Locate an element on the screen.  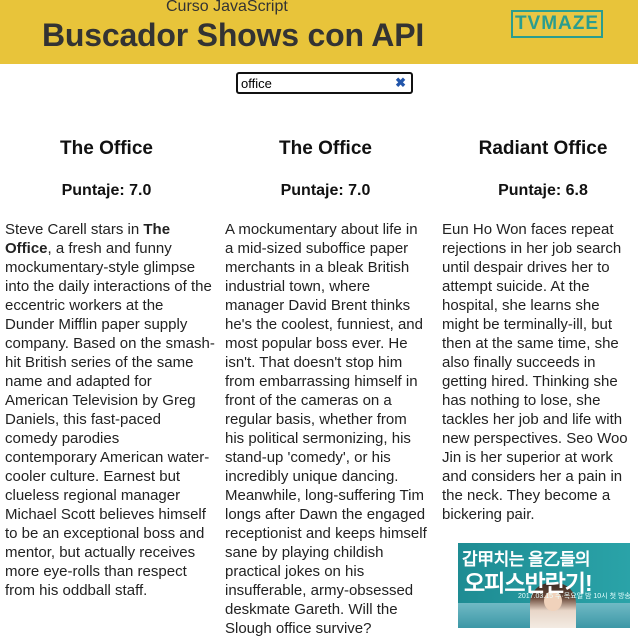
clear-search-icon: ✖ is located at coordinates (400, 83).